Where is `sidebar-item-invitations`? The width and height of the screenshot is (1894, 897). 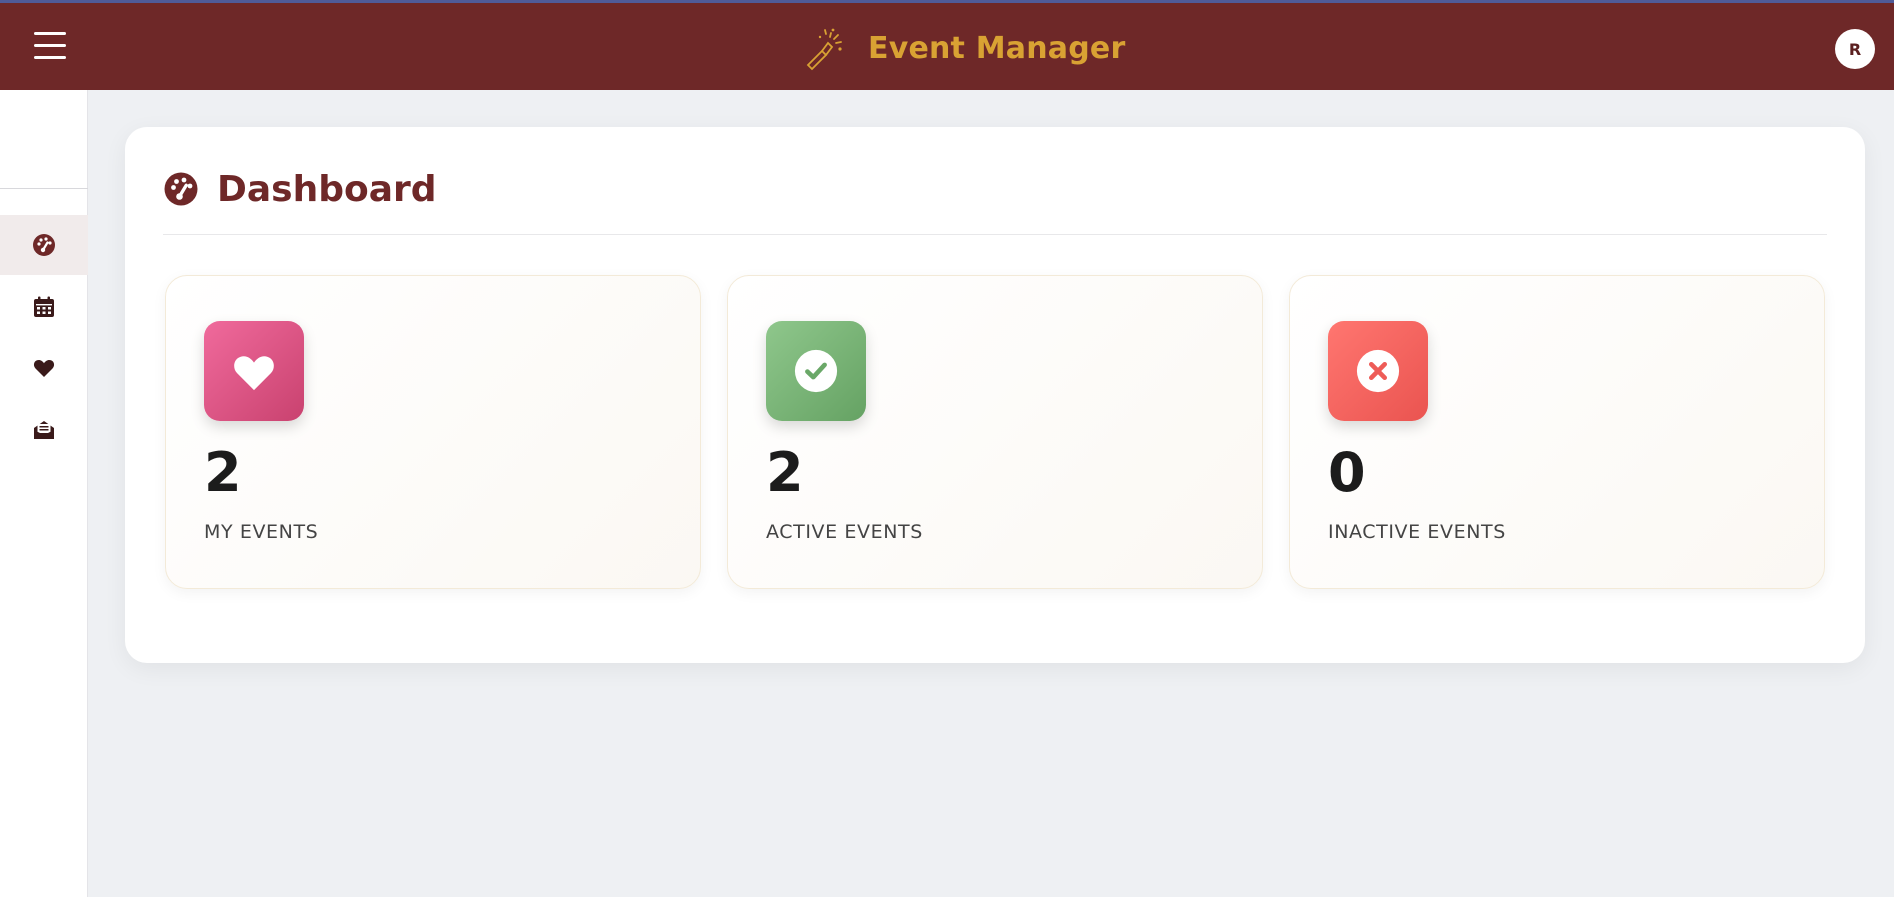 sidebar-item-invitations is located at coordinates (44, 430).